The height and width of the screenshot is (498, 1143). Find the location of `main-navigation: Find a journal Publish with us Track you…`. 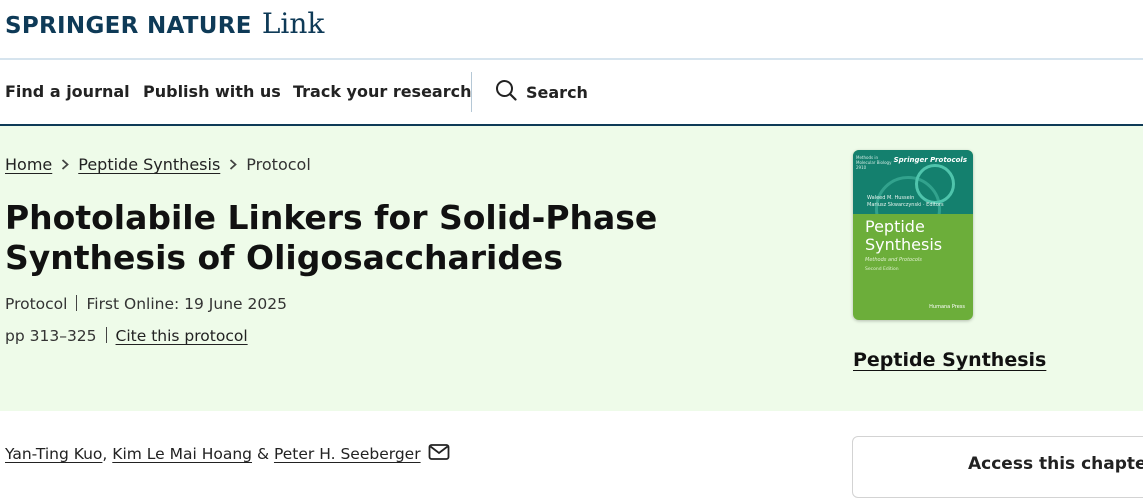

main-navigation: Find a journal Publish with us Track you… is located at coordinates (571, 93).